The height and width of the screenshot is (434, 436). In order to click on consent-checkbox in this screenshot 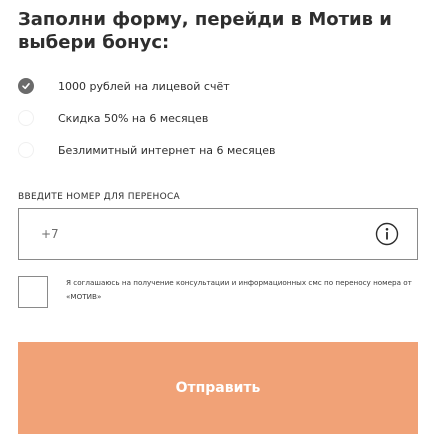, I will do `click(33, 292)`.